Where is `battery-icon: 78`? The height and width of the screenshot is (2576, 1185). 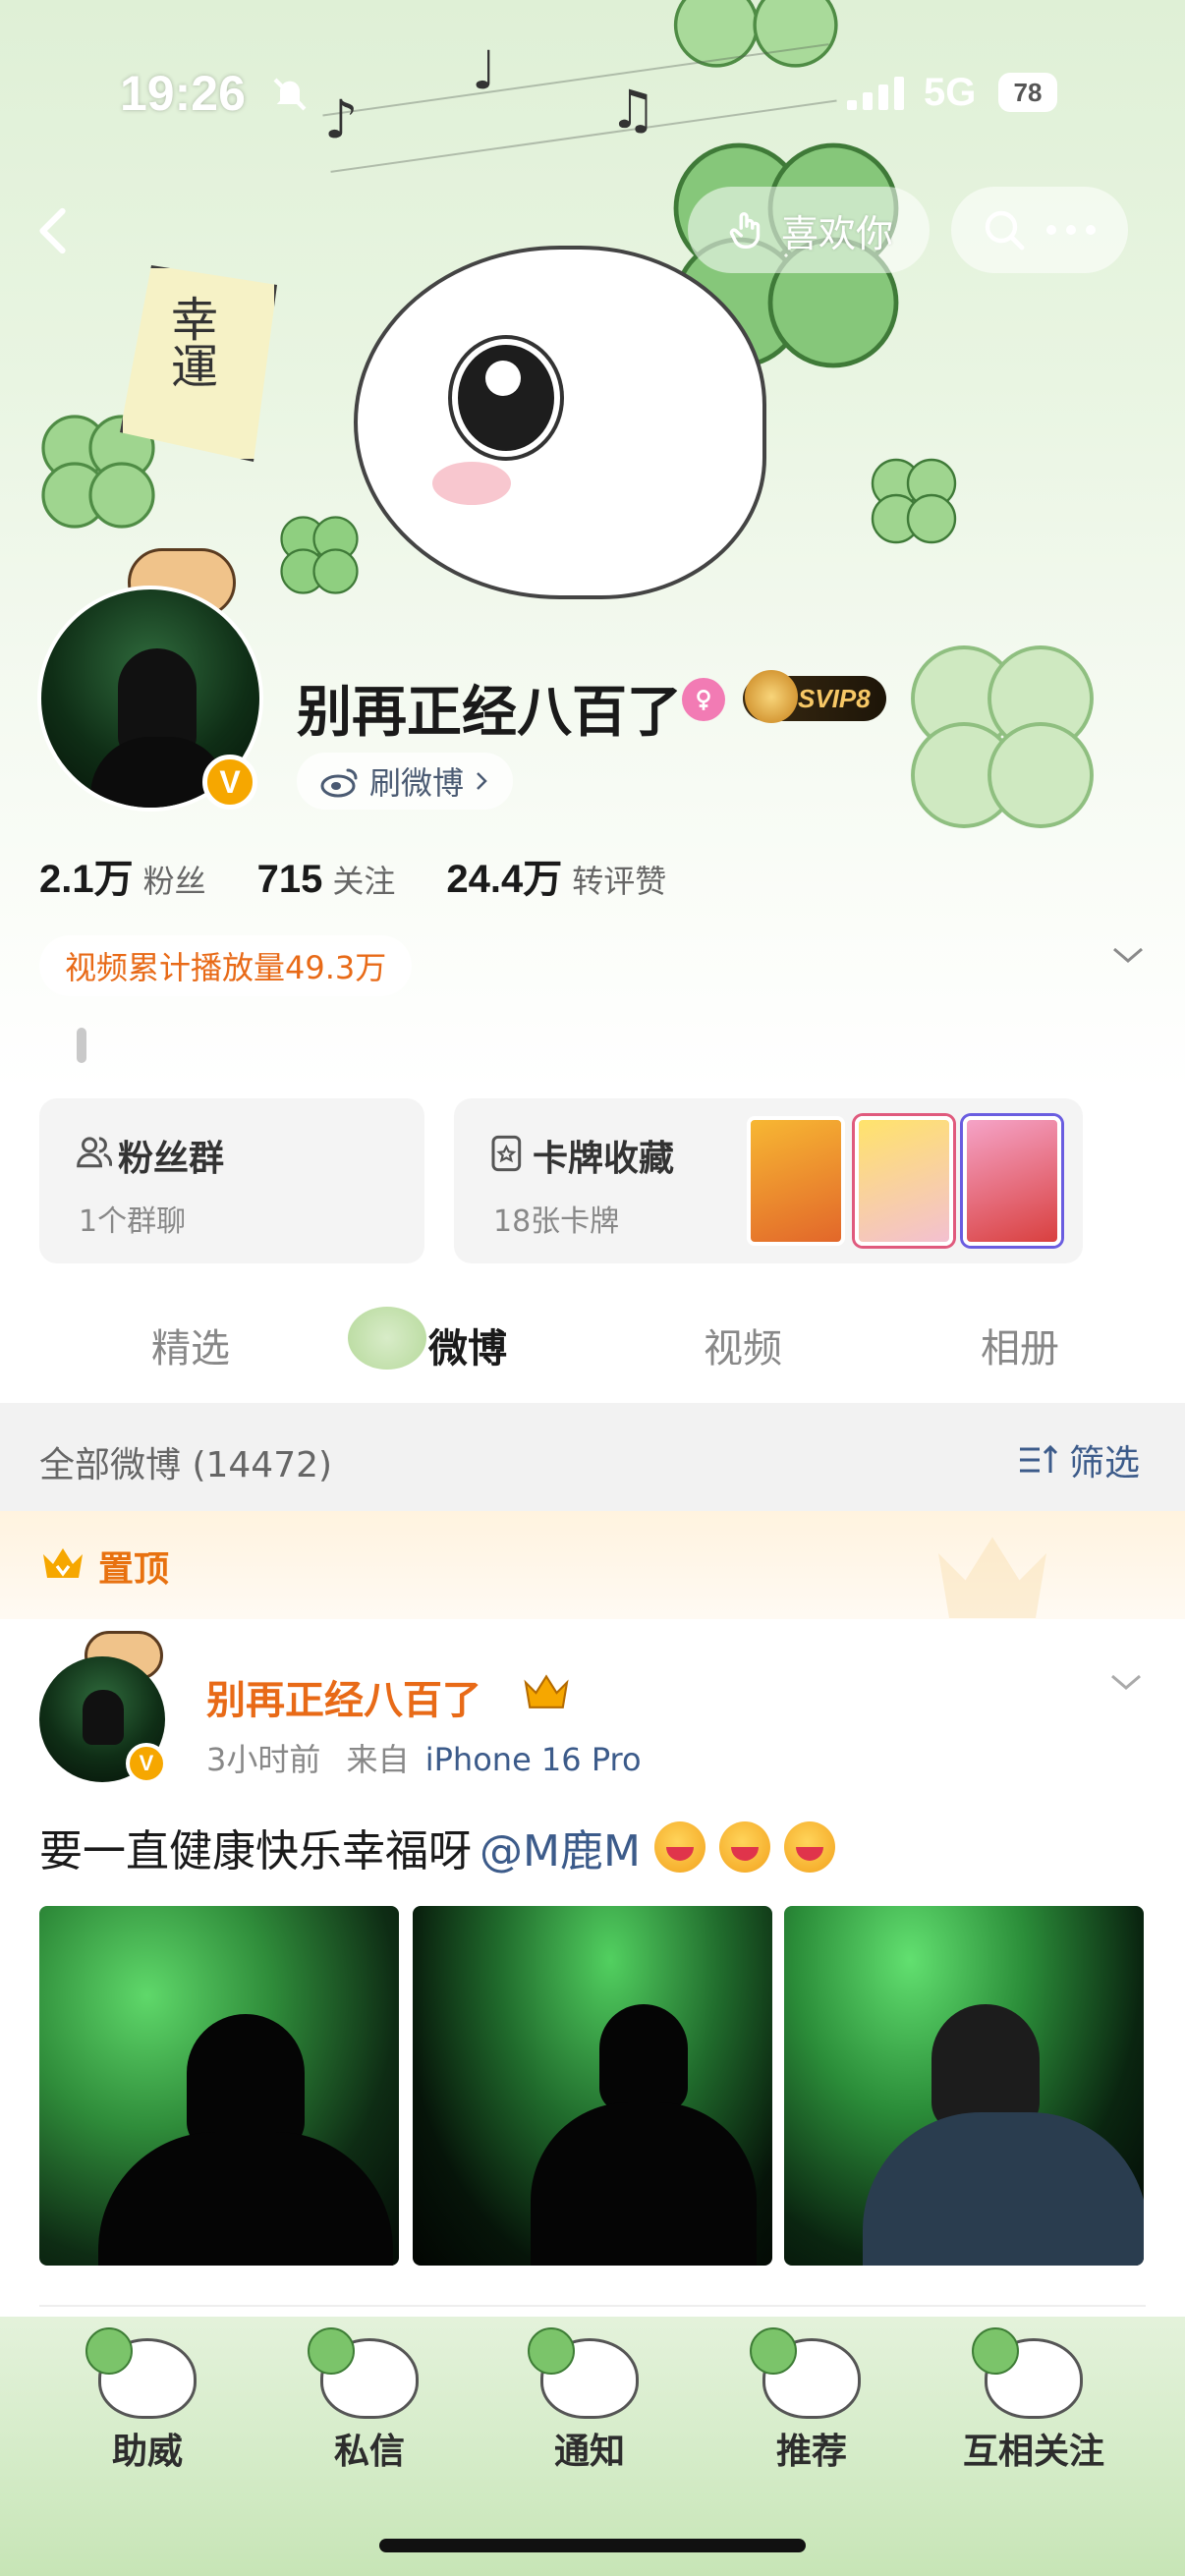
battery-icon: 78 is located at coordinates (1027, 92).